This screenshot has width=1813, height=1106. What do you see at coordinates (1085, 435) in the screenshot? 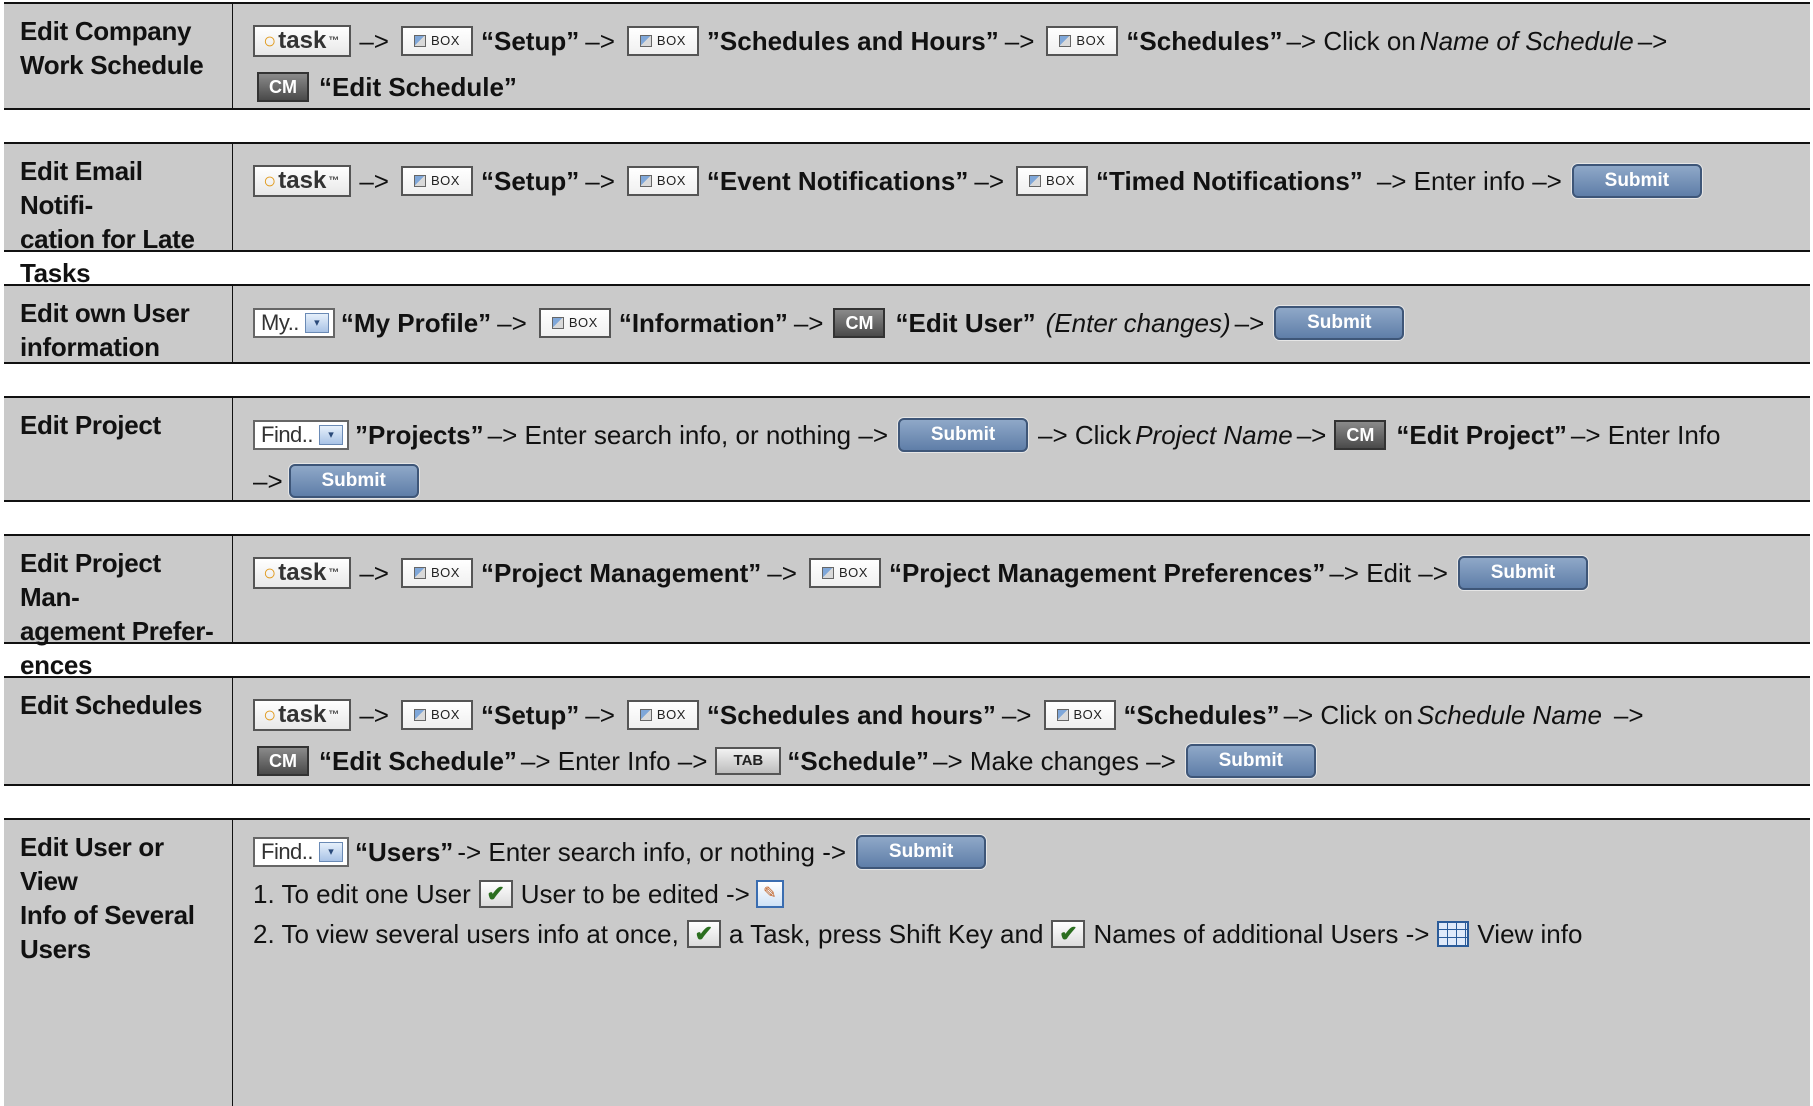
I see `step-text: –> Click` at bounding box center [1085, 435].